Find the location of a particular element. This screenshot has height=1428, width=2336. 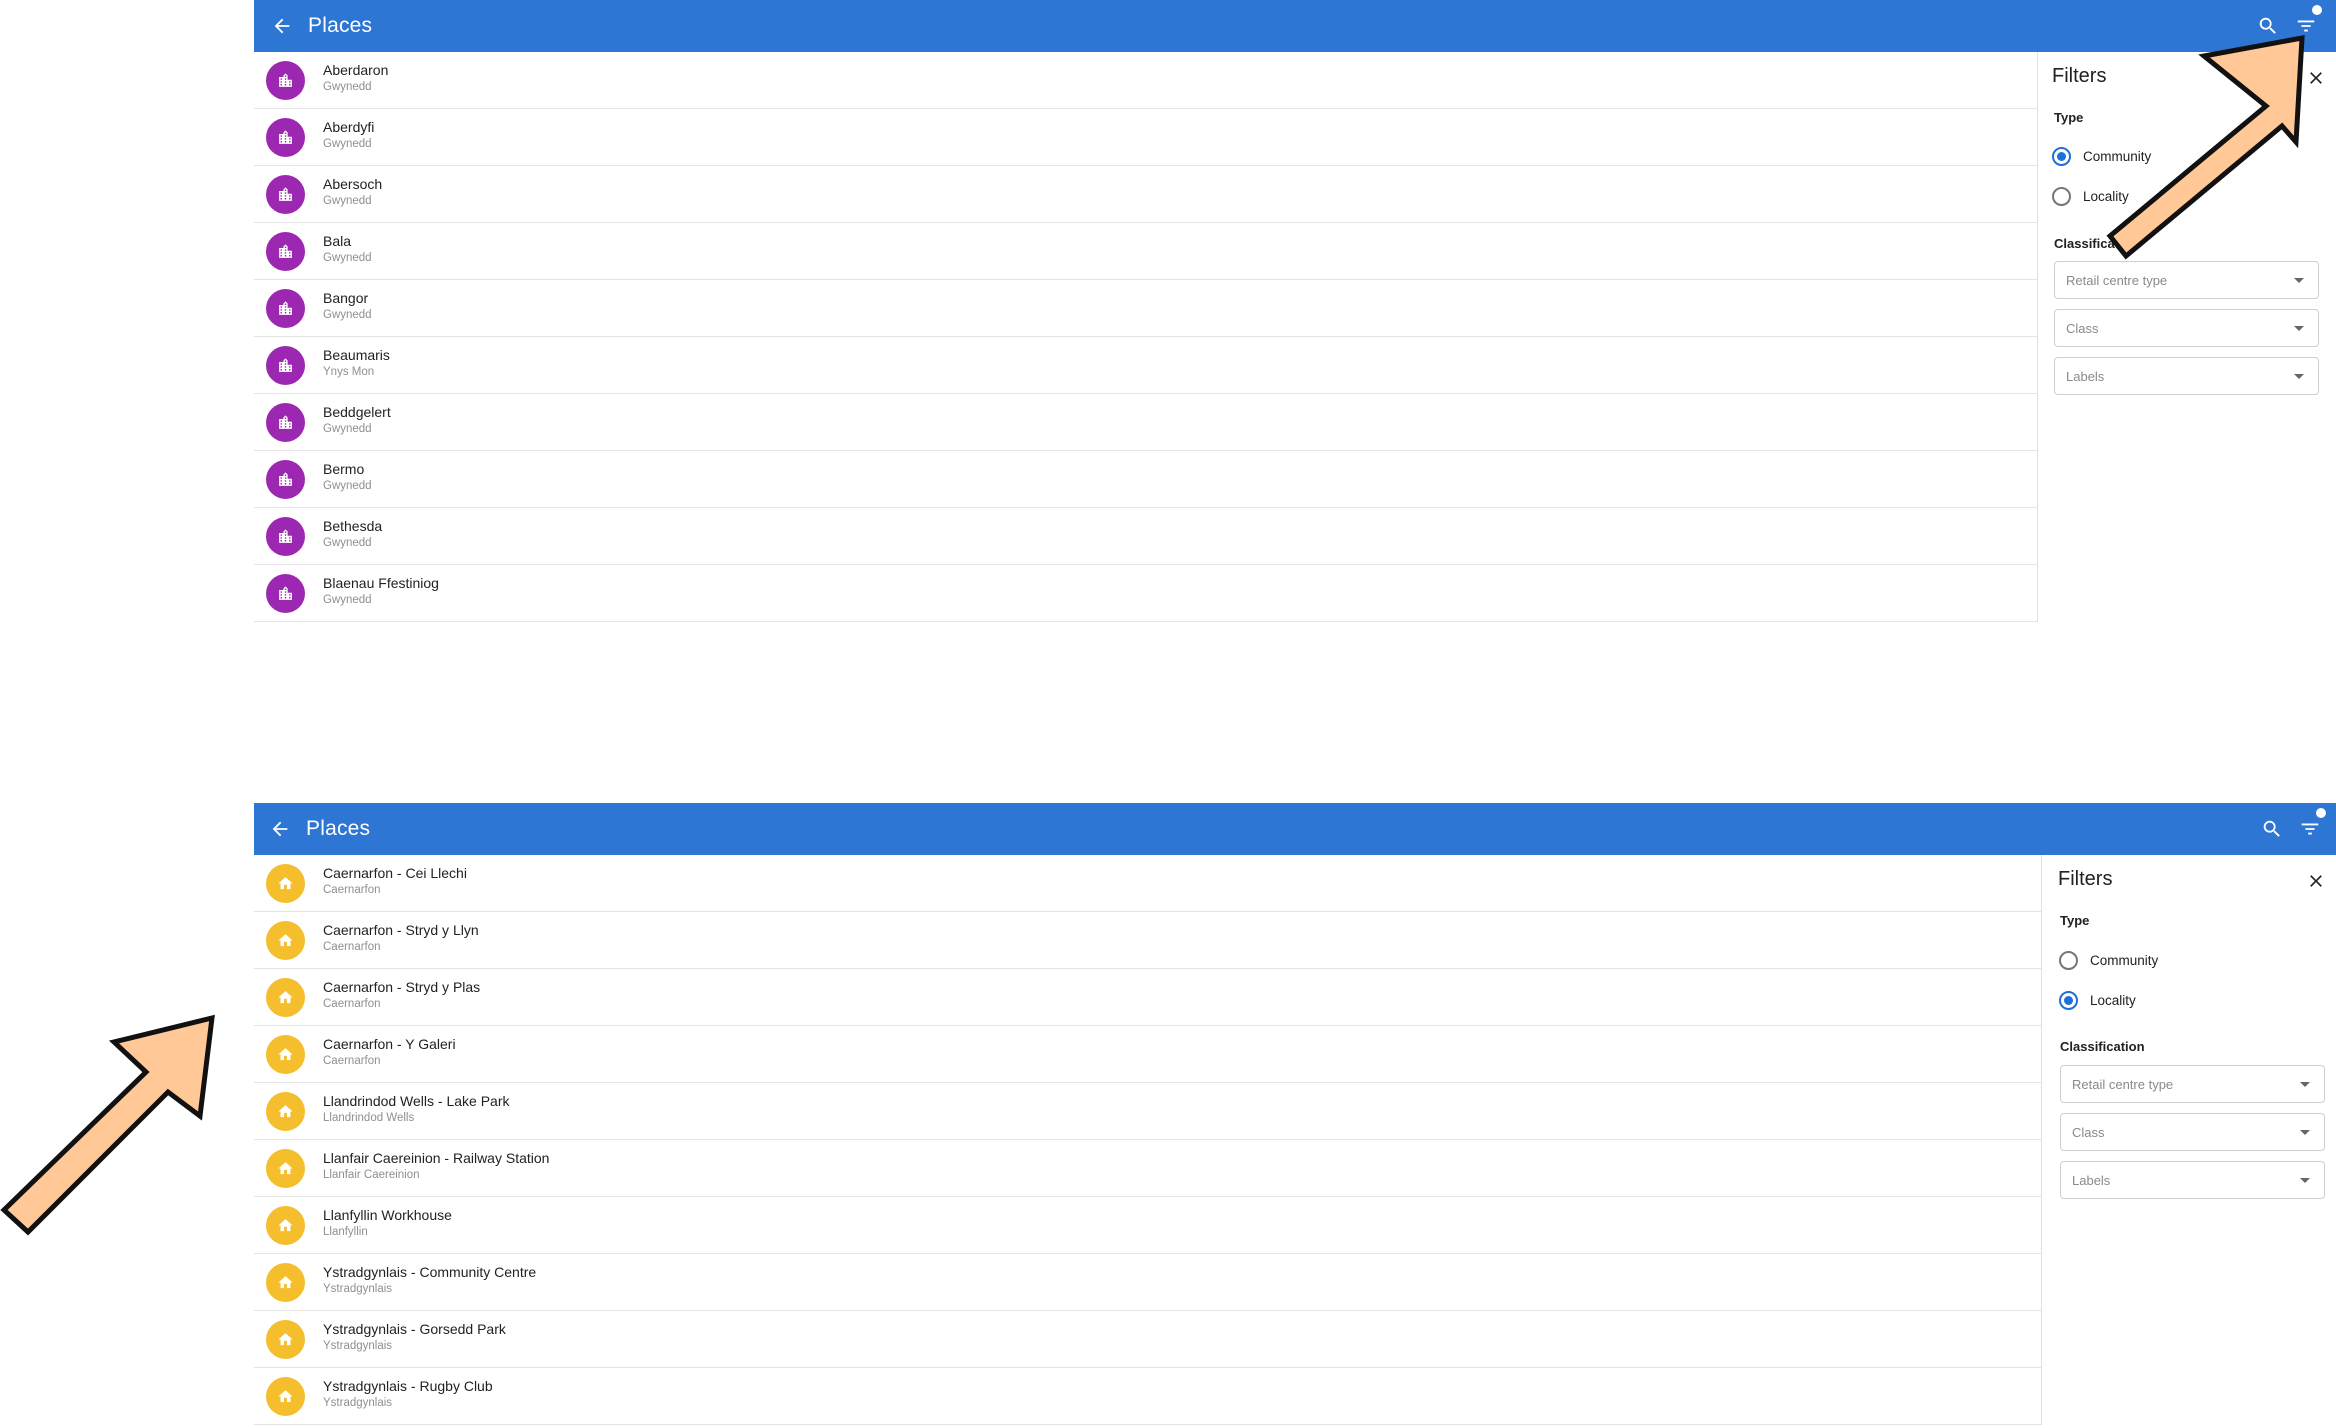

radio-label: Community is located at coordinates (2124, 960).